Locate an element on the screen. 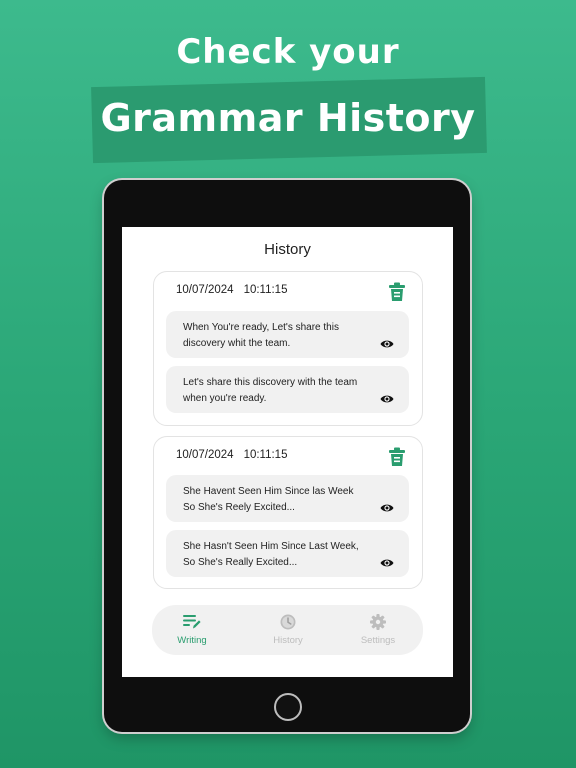  nav-item-writing: Writing is located at coordinates (192, 630).